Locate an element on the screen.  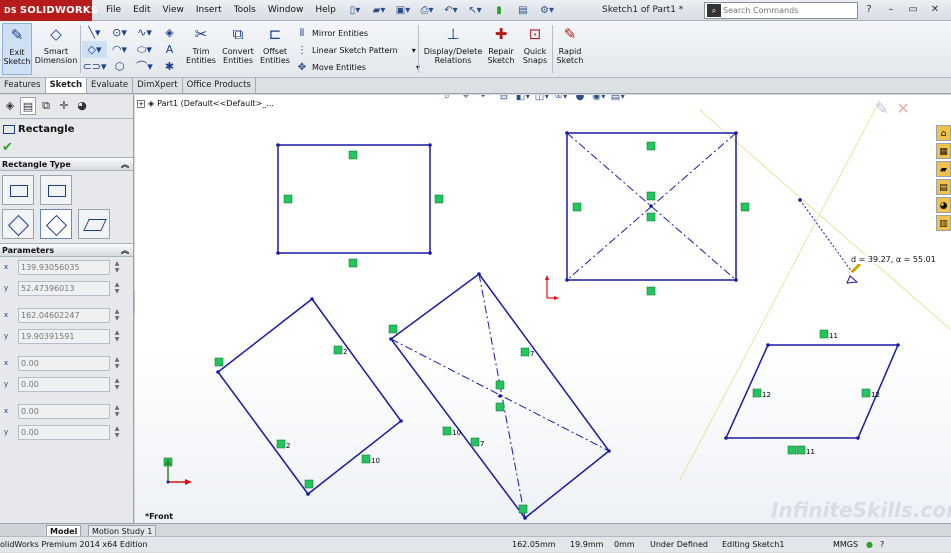
zoom-to-area-icon: ⌖ is located at coordinates (466, 100).